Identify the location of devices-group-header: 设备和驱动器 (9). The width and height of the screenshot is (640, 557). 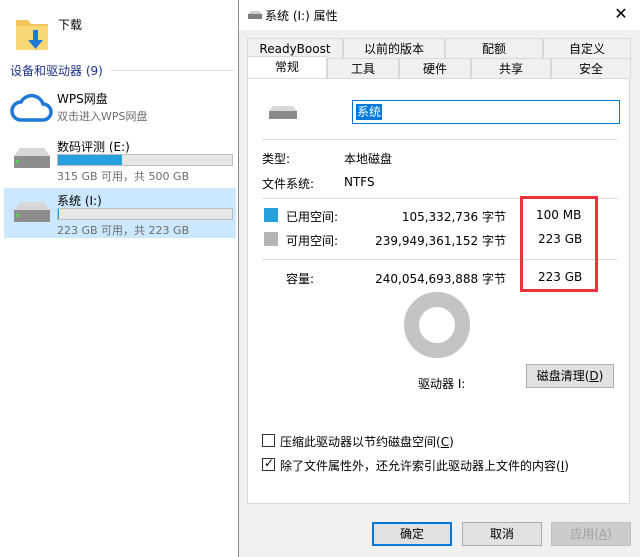
(56, 70).